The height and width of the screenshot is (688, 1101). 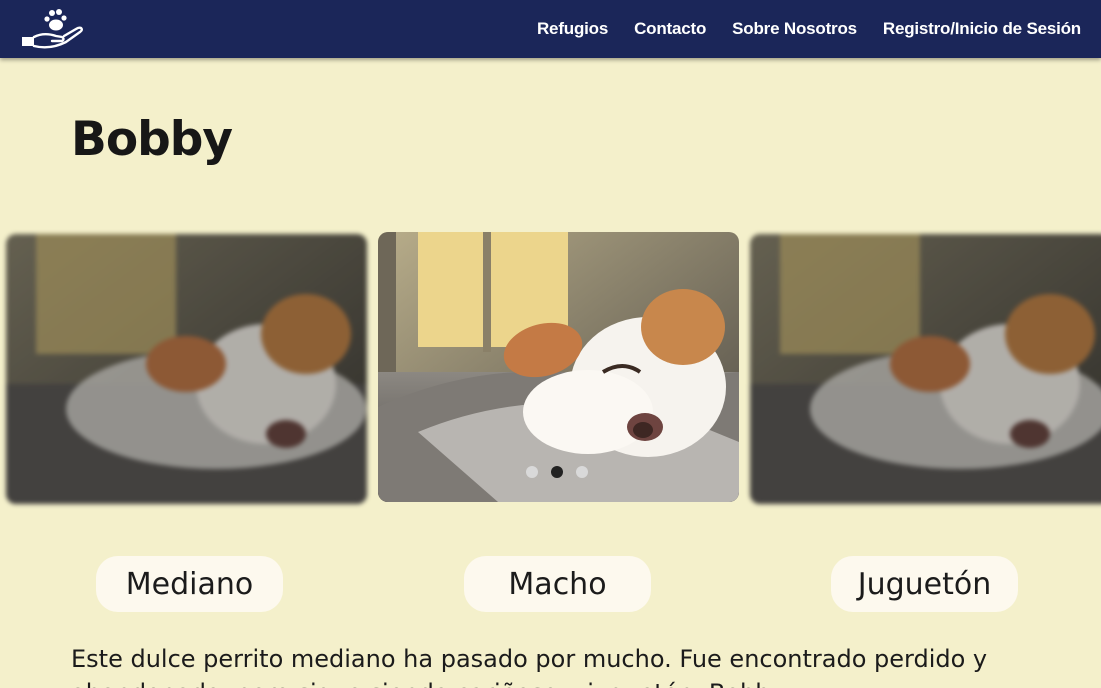 What do you see at coordinates (53, 29) in the screenshot?
I see `paw-hand-logo-icon` at bounding box center [53, 29].